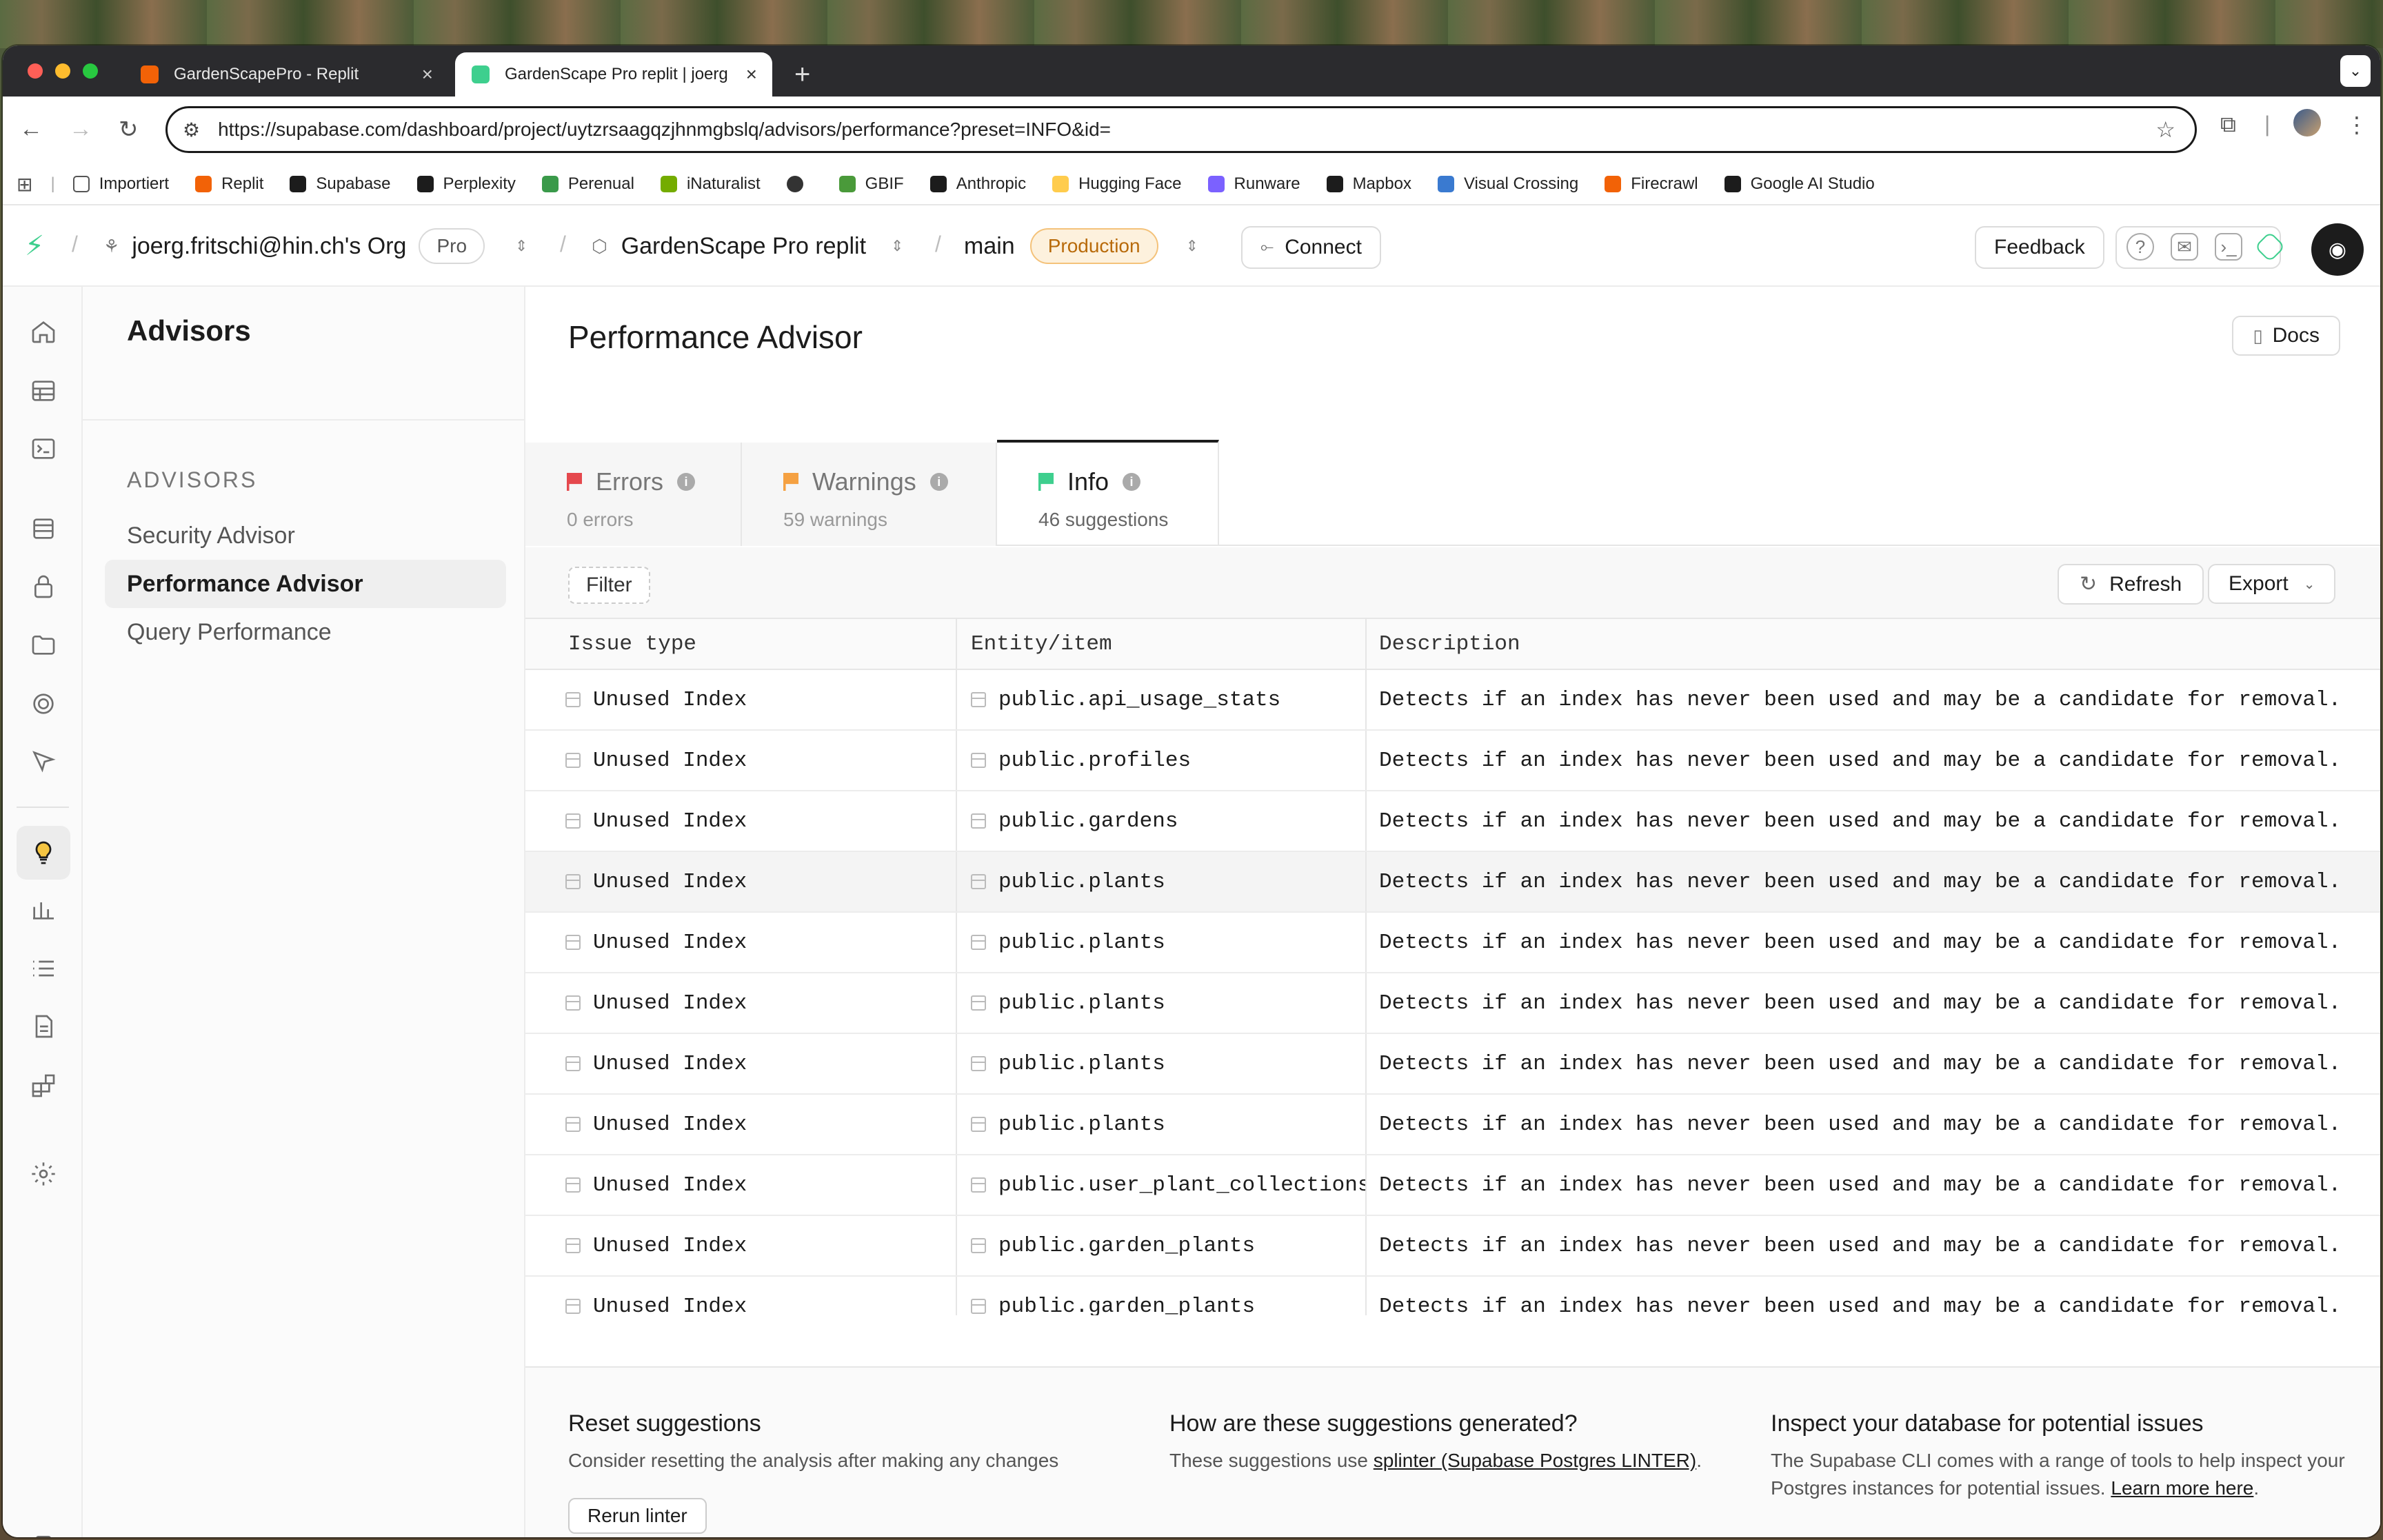  Describe the element at coordinates (1182, 1185) in the screenshot. I see `entity-cell-text: public.user_plant_collections` at that location.